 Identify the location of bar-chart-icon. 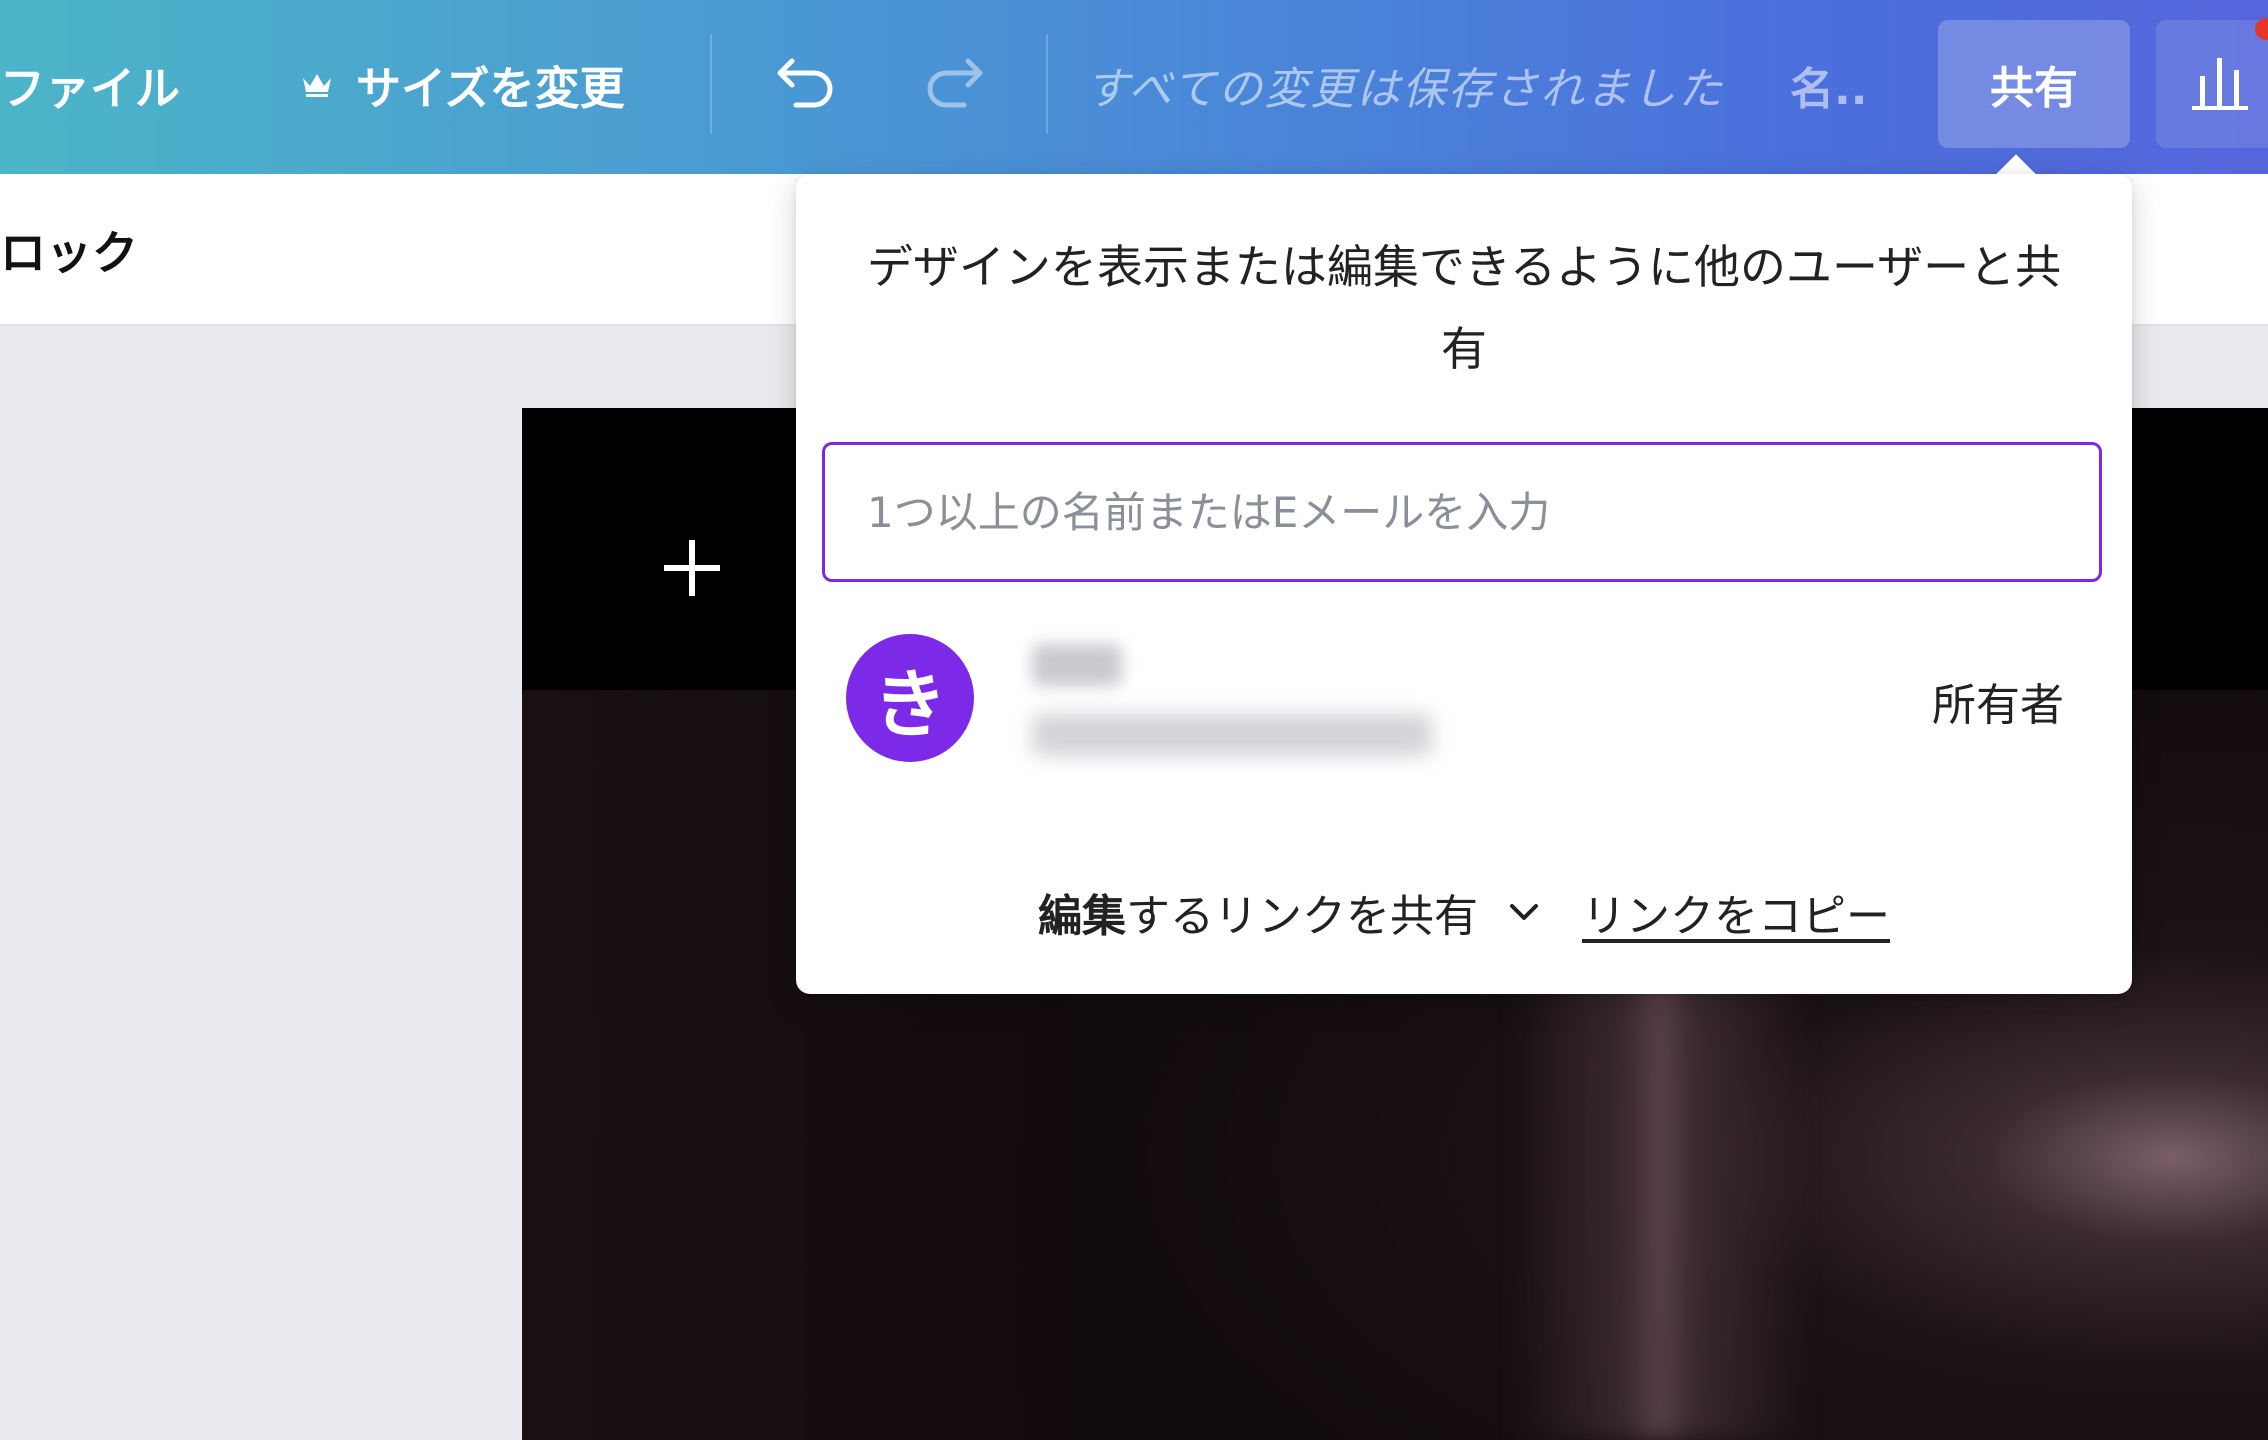
(2219, 84).